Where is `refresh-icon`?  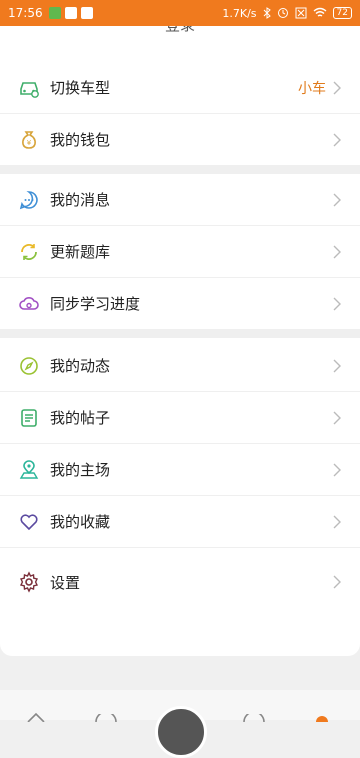 refresh-icon is located at coordinates (29, 252).